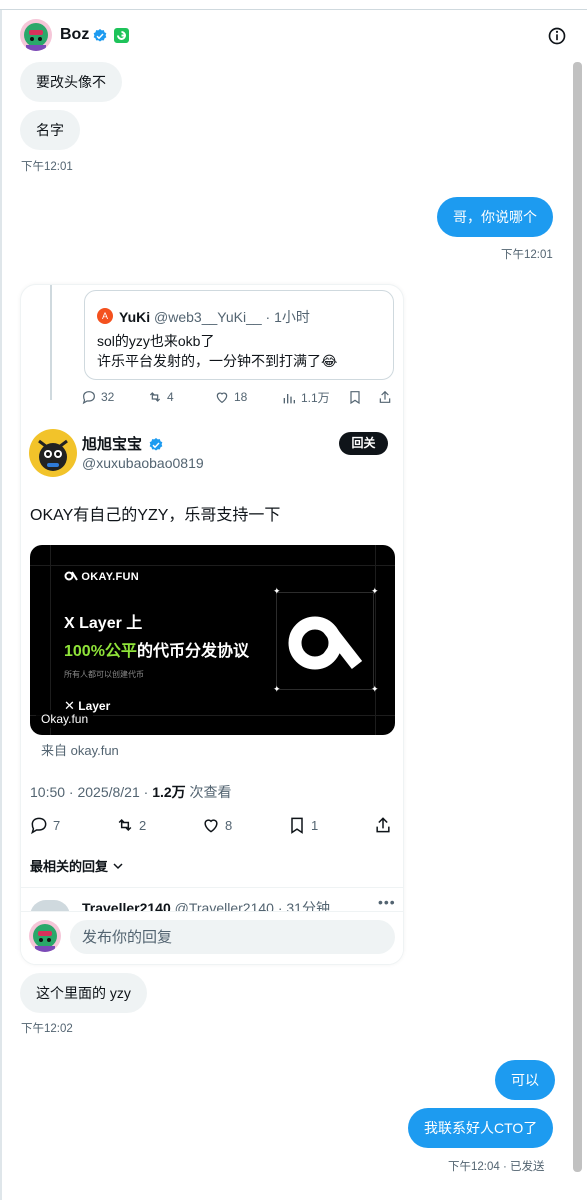 The height and width of the screenshot is (1200, 587). I want to click on reply-input, so click(232, 937).